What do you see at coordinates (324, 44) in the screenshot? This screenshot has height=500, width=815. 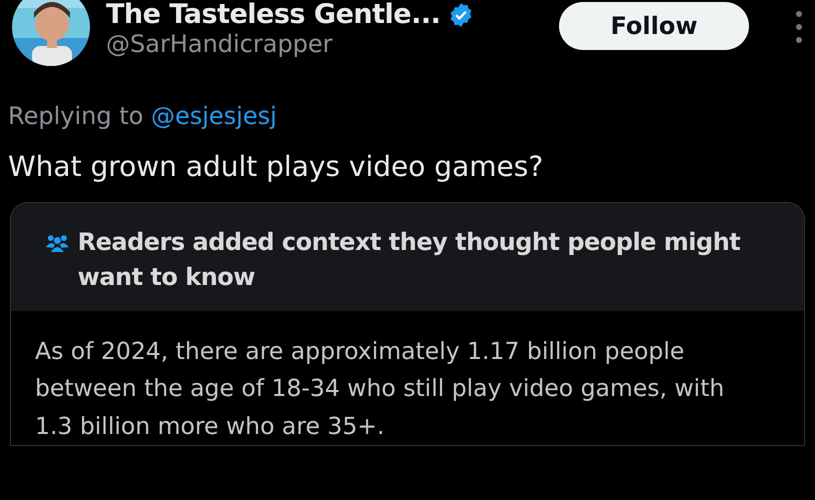 I see `author-handle: @SarHandicrapper` at bounding box center [324, 44].